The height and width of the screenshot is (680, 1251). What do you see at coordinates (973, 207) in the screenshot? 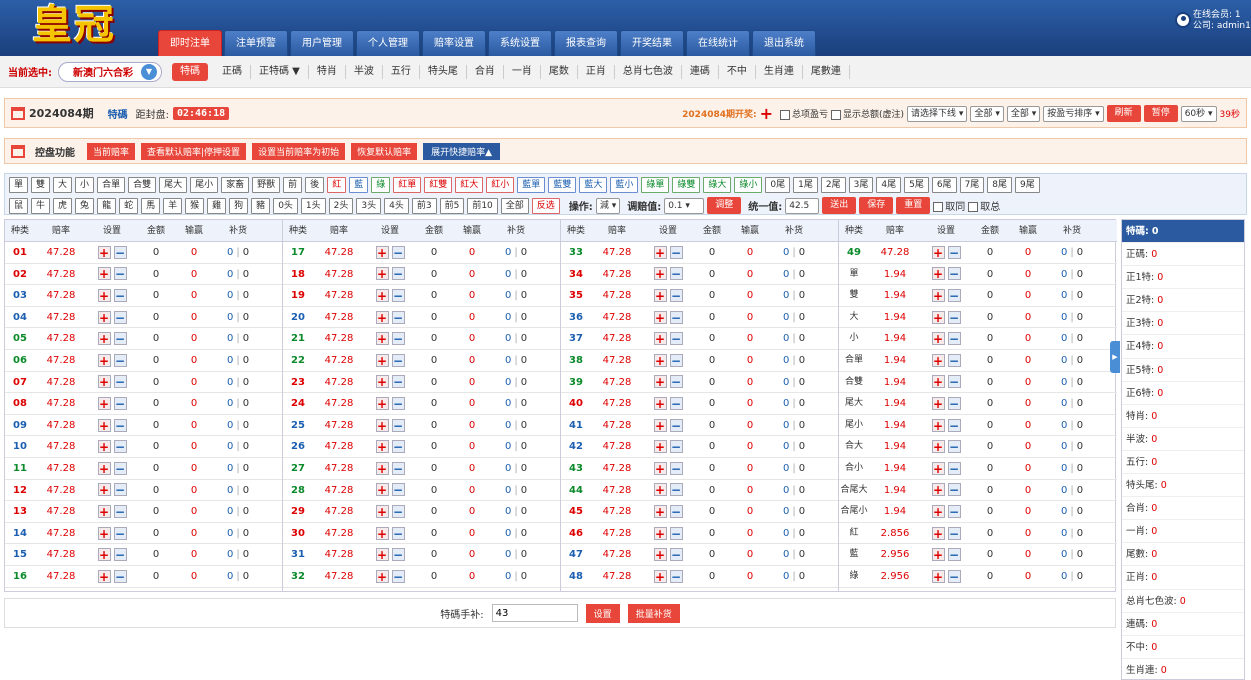
I see `checkbox-icon` at bounding box center [973, 207].